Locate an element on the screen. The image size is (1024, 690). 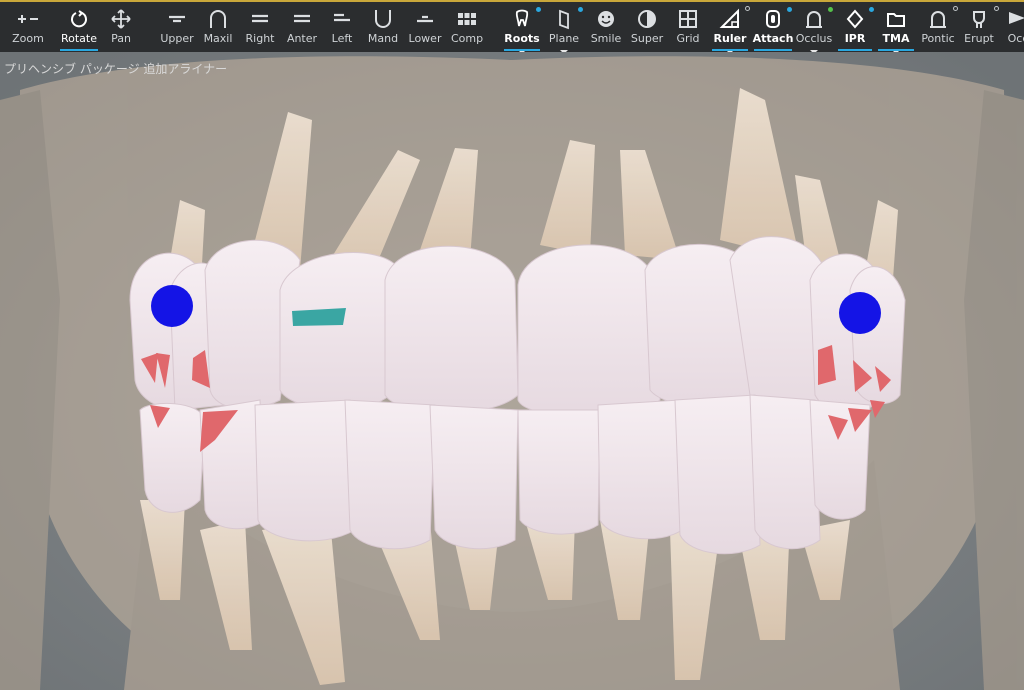
occlus-status-dot is located at coordinates (830, 9).